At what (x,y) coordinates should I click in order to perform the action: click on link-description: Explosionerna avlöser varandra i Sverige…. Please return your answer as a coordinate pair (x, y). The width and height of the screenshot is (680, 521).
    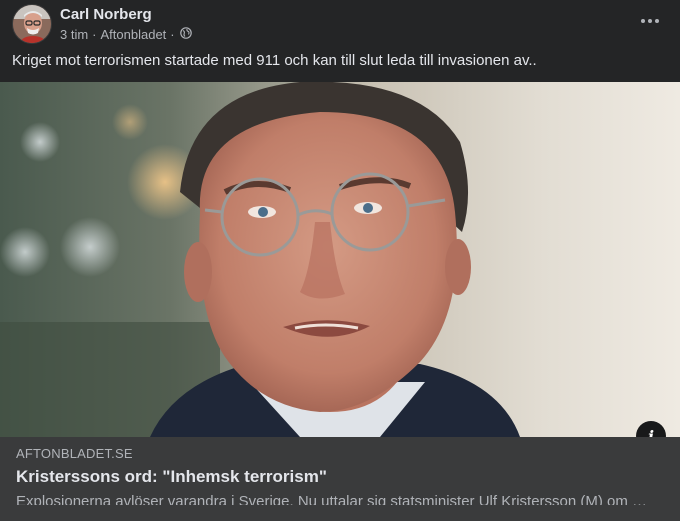
    Looking at the image, I should click on (332, 499).